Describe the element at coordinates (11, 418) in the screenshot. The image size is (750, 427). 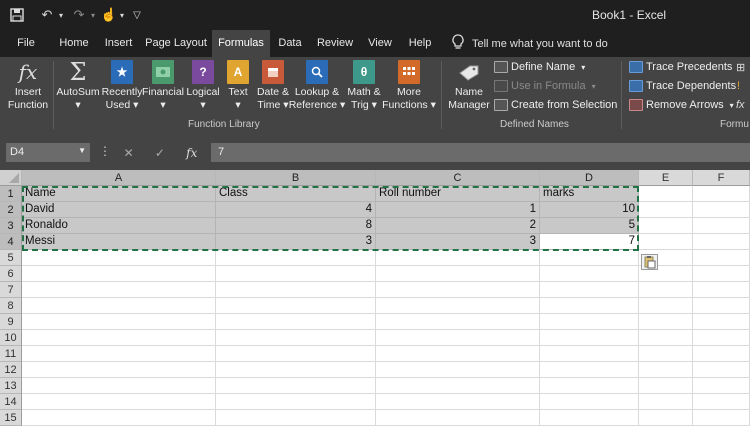
I see `row-header-15: 15` at that location.